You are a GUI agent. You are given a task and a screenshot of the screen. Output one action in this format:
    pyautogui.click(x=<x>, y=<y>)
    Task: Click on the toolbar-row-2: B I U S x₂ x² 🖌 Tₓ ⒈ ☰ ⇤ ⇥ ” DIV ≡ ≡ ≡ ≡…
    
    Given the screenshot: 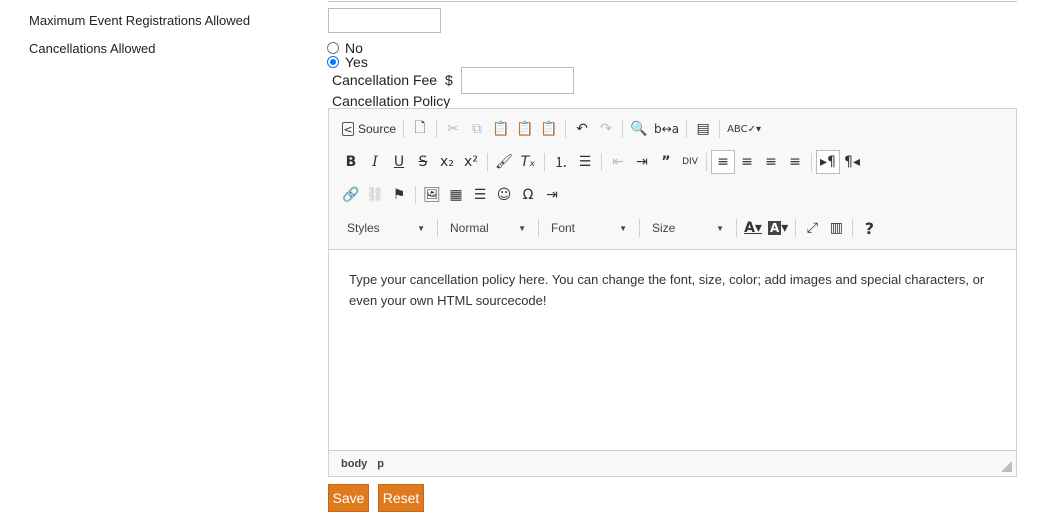 What is the action you would take?
    pyautogui.click(x=601, y=162)
    